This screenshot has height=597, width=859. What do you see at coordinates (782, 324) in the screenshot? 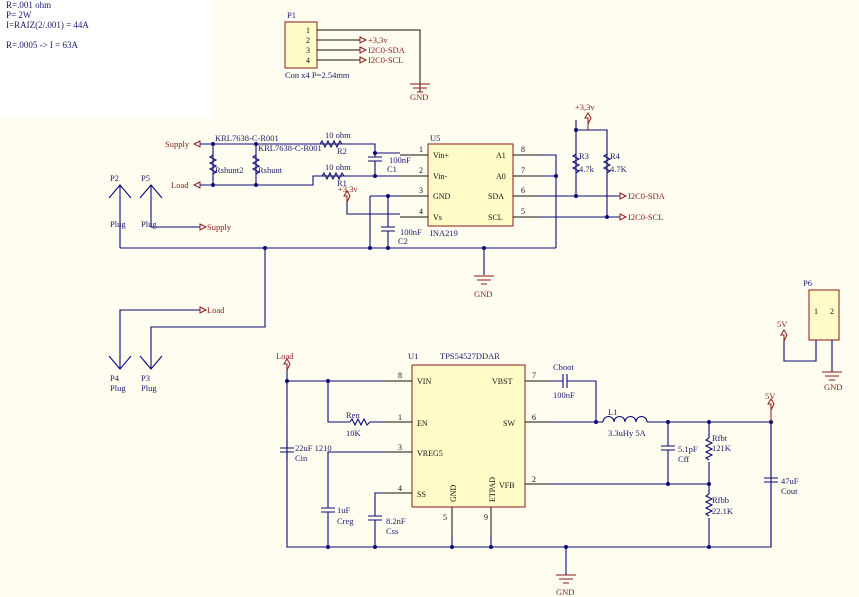
I see `p6-net-label: 5V` at bounding box center [782, 324].